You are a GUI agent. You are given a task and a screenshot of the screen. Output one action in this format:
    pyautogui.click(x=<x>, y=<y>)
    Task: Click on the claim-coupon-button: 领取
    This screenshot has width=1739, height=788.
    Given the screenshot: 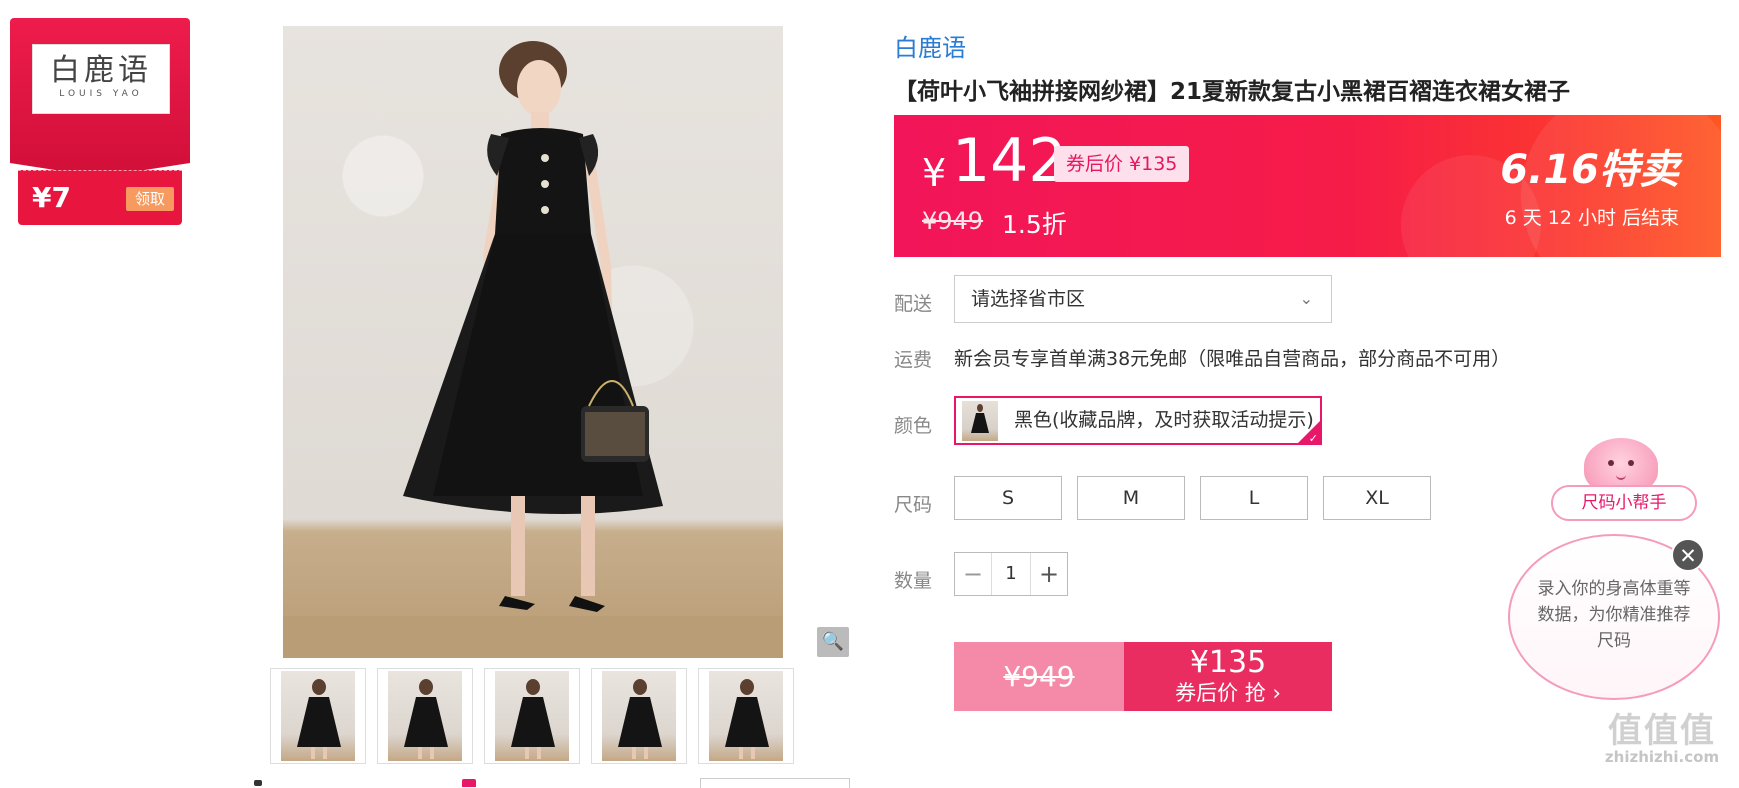 What is the action you would take?
    pyautogui.click(x=150, y=199)
    